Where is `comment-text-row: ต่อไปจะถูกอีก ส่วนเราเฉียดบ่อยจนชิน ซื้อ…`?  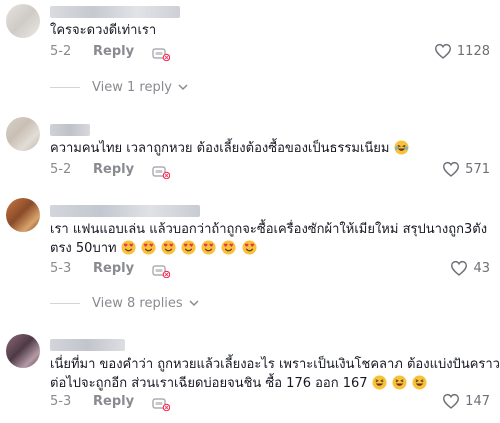 comment-text-row: ต่อไปจะถูกอีก ส่วนเราเฉียดบ่อยจนชิน ซื้อ… is located at coordinates (239, 383).